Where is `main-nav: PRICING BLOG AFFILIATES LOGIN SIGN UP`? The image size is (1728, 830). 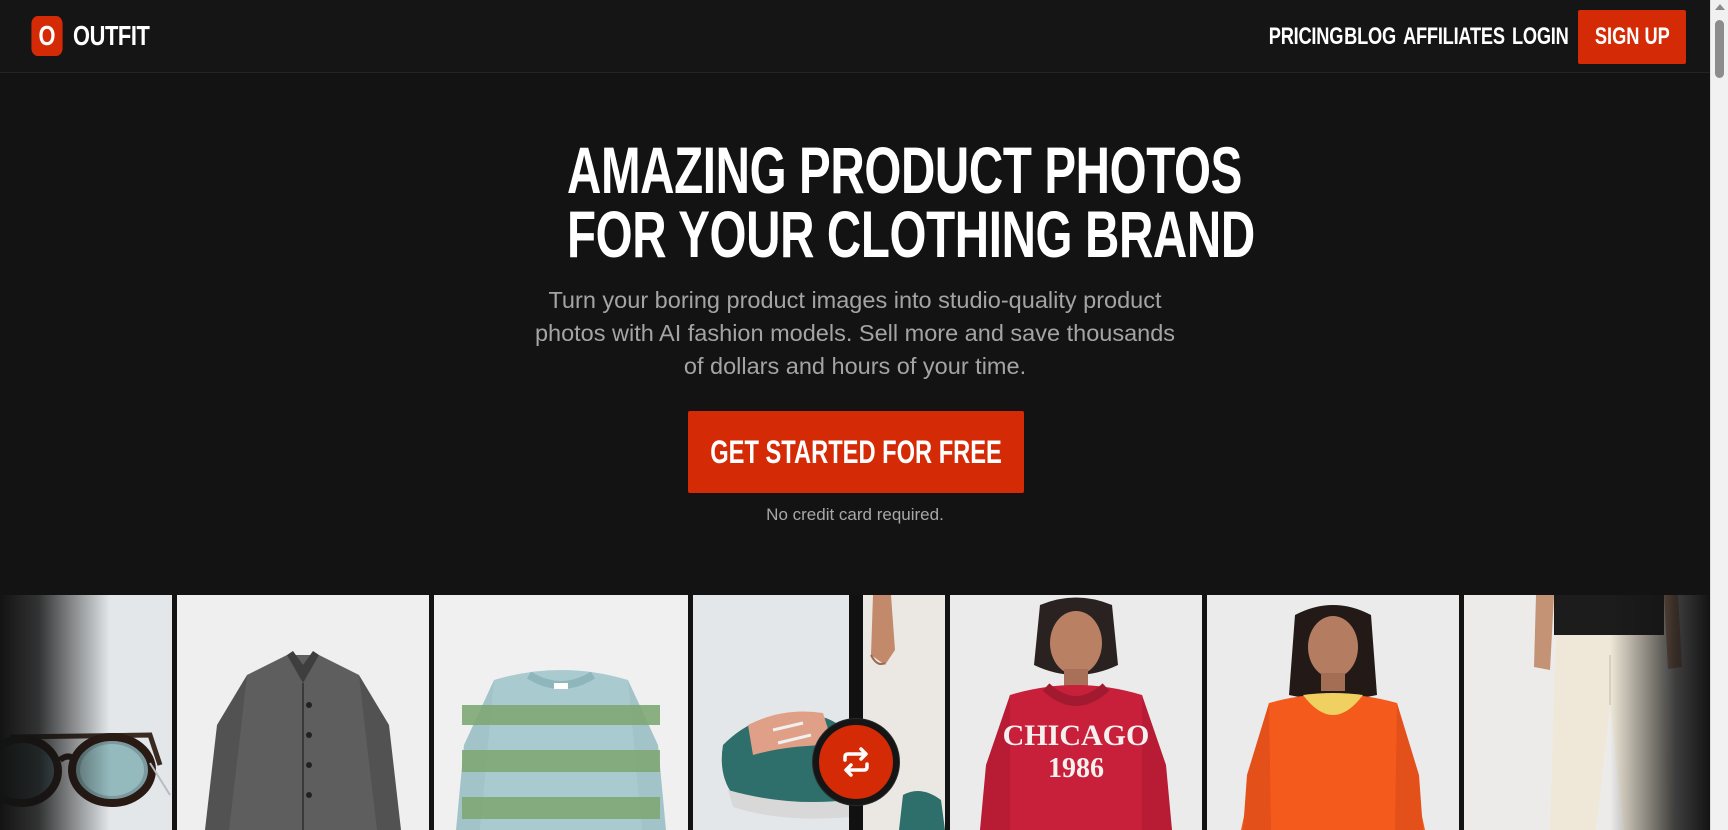
main-nav: PRICING BLOG AFFILIATES LOGIN SIGN UP is located at coordinates (1476, 37).